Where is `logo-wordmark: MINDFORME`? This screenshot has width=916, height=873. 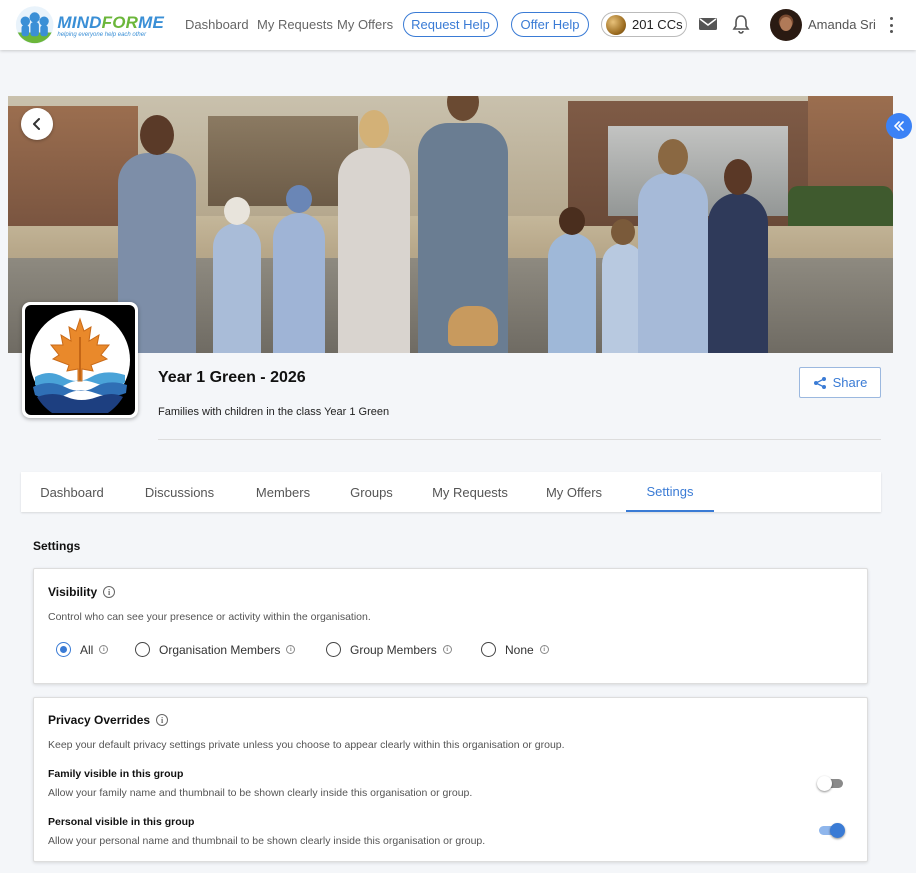 logo-wordmark: MINDFORME is located at coordinates (110, 22).